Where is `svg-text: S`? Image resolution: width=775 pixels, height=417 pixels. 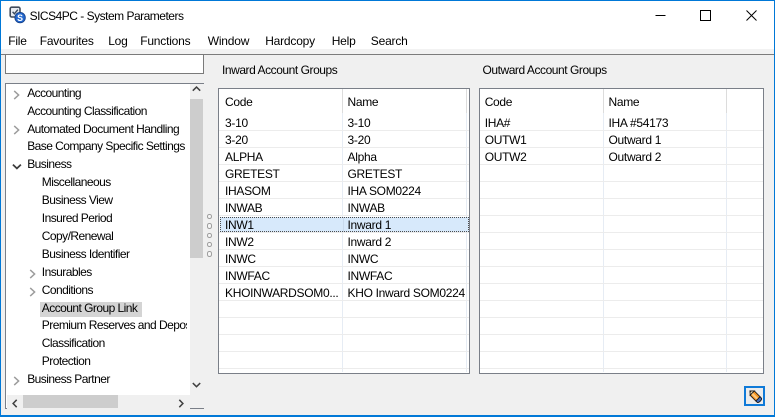 svg-text: S is located at coordinates (20, 18).